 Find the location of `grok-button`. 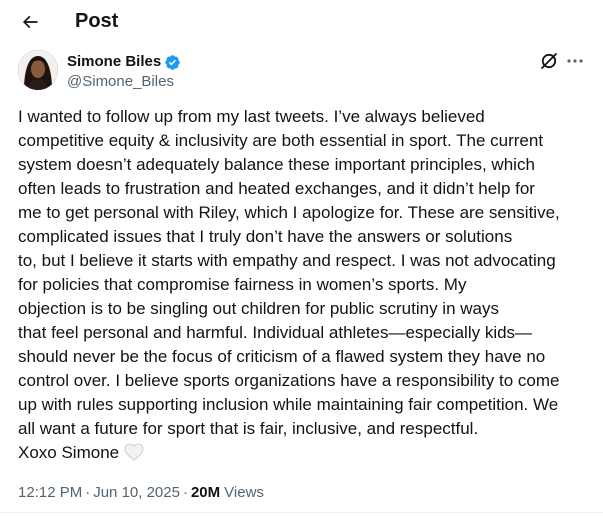

grok-button is located at coordinates (549, 61).